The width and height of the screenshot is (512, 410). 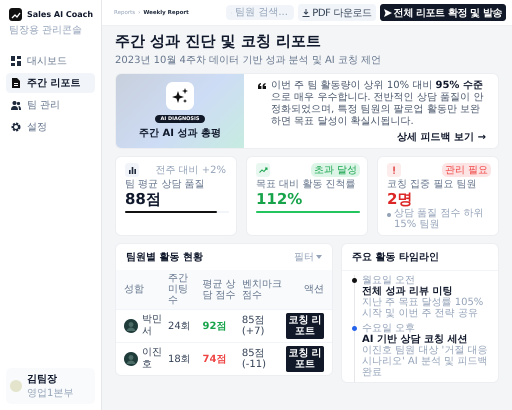 What do you see at coordinates (308, 290) in the screenshot?
I see `column-header: 액션` at bounding box center [308, 290].